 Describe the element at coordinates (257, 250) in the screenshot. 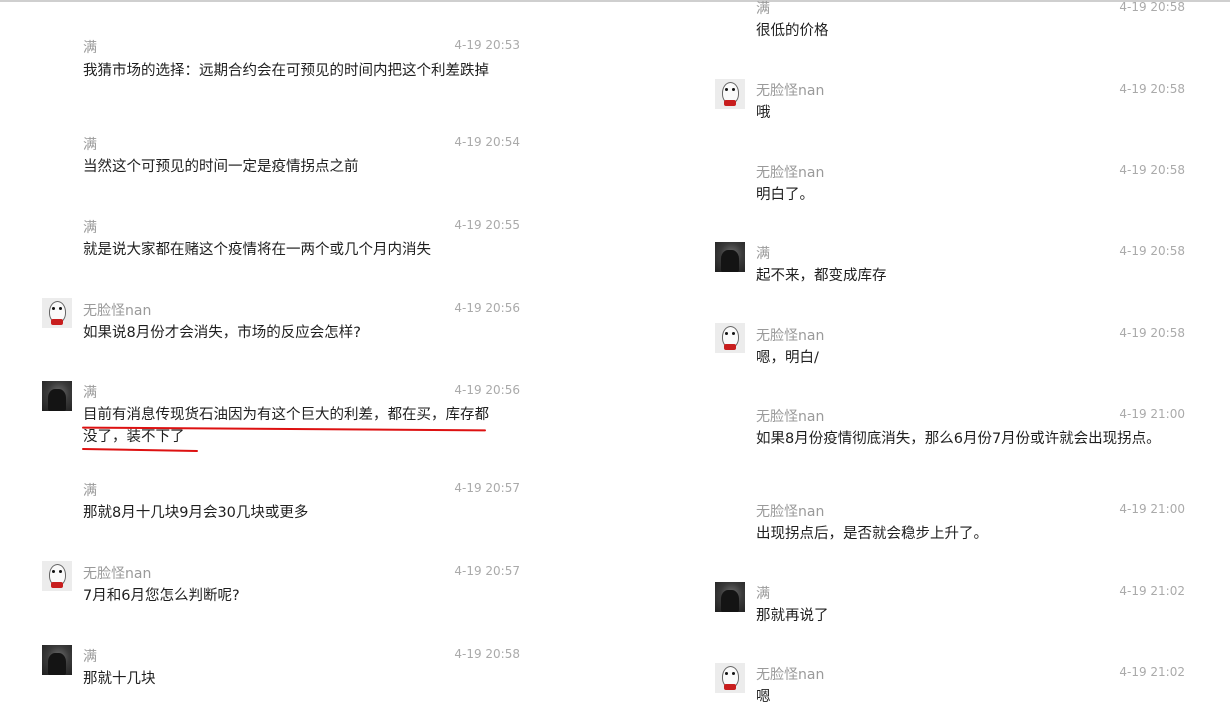

I see `message-text: 就是说大家都在赌这个疫情将在一两个或几个月内消失` at that location.